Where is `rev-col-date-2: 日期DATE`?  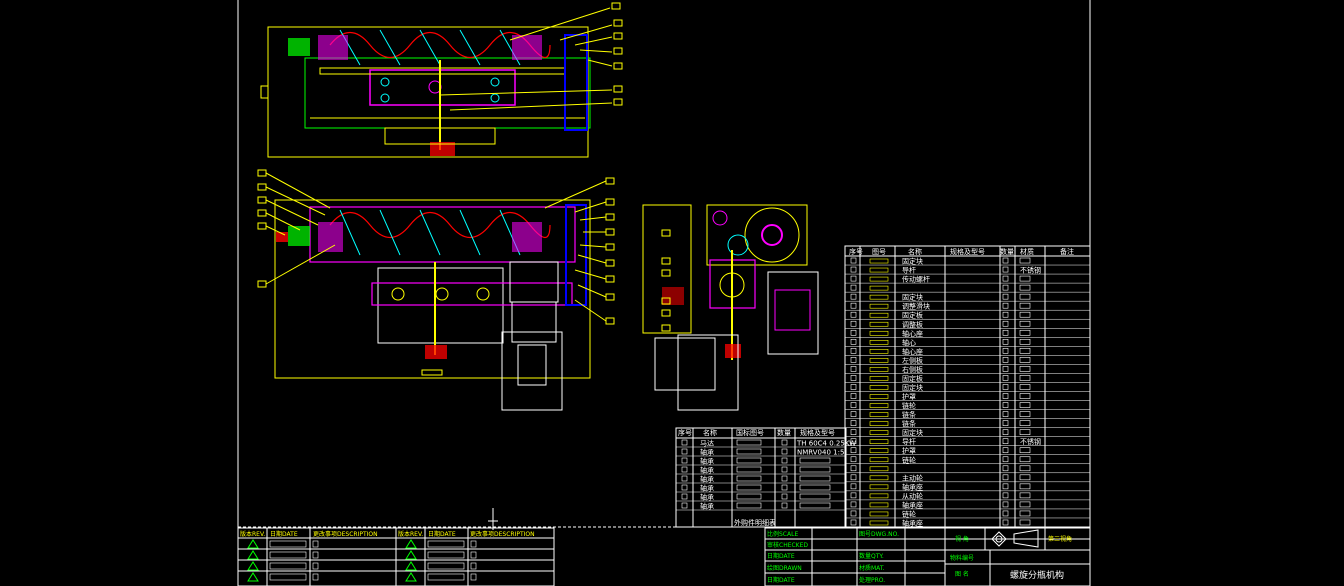 rev-col-date-2: 日期DATE is located at coordinates (442, 534).